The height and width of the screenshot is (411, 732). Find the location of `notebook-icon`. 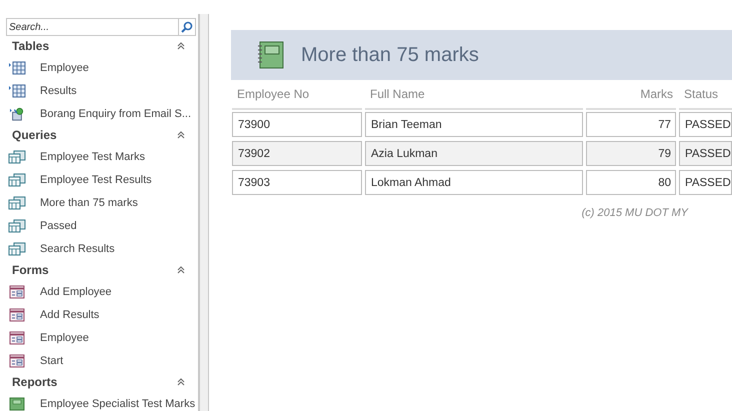

notebook-icon is located at coordinates (271, 55).